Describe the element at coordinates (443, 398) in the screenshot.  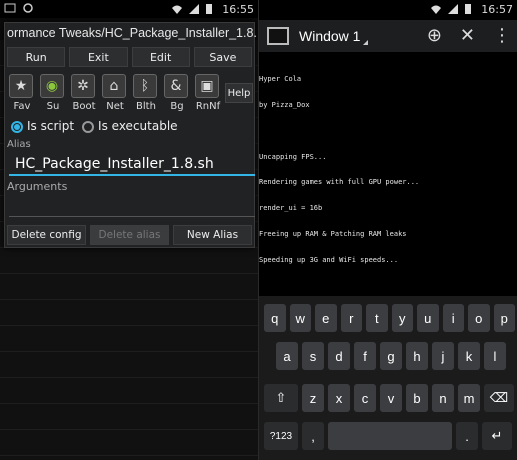
I see `key-n: n` at that location.